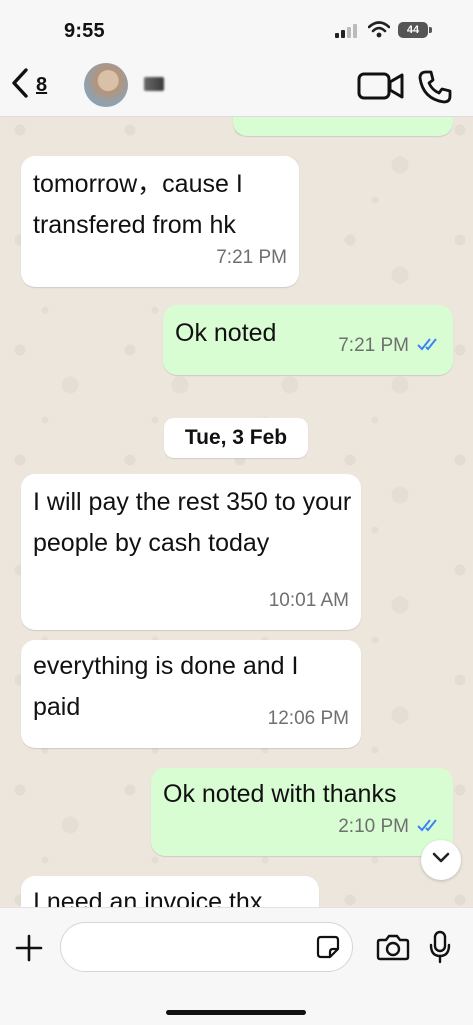 The image size is (473, 1025). Describe the element at coordinates (393, 949) in the screenshot. I see `camera-icon` at that location.